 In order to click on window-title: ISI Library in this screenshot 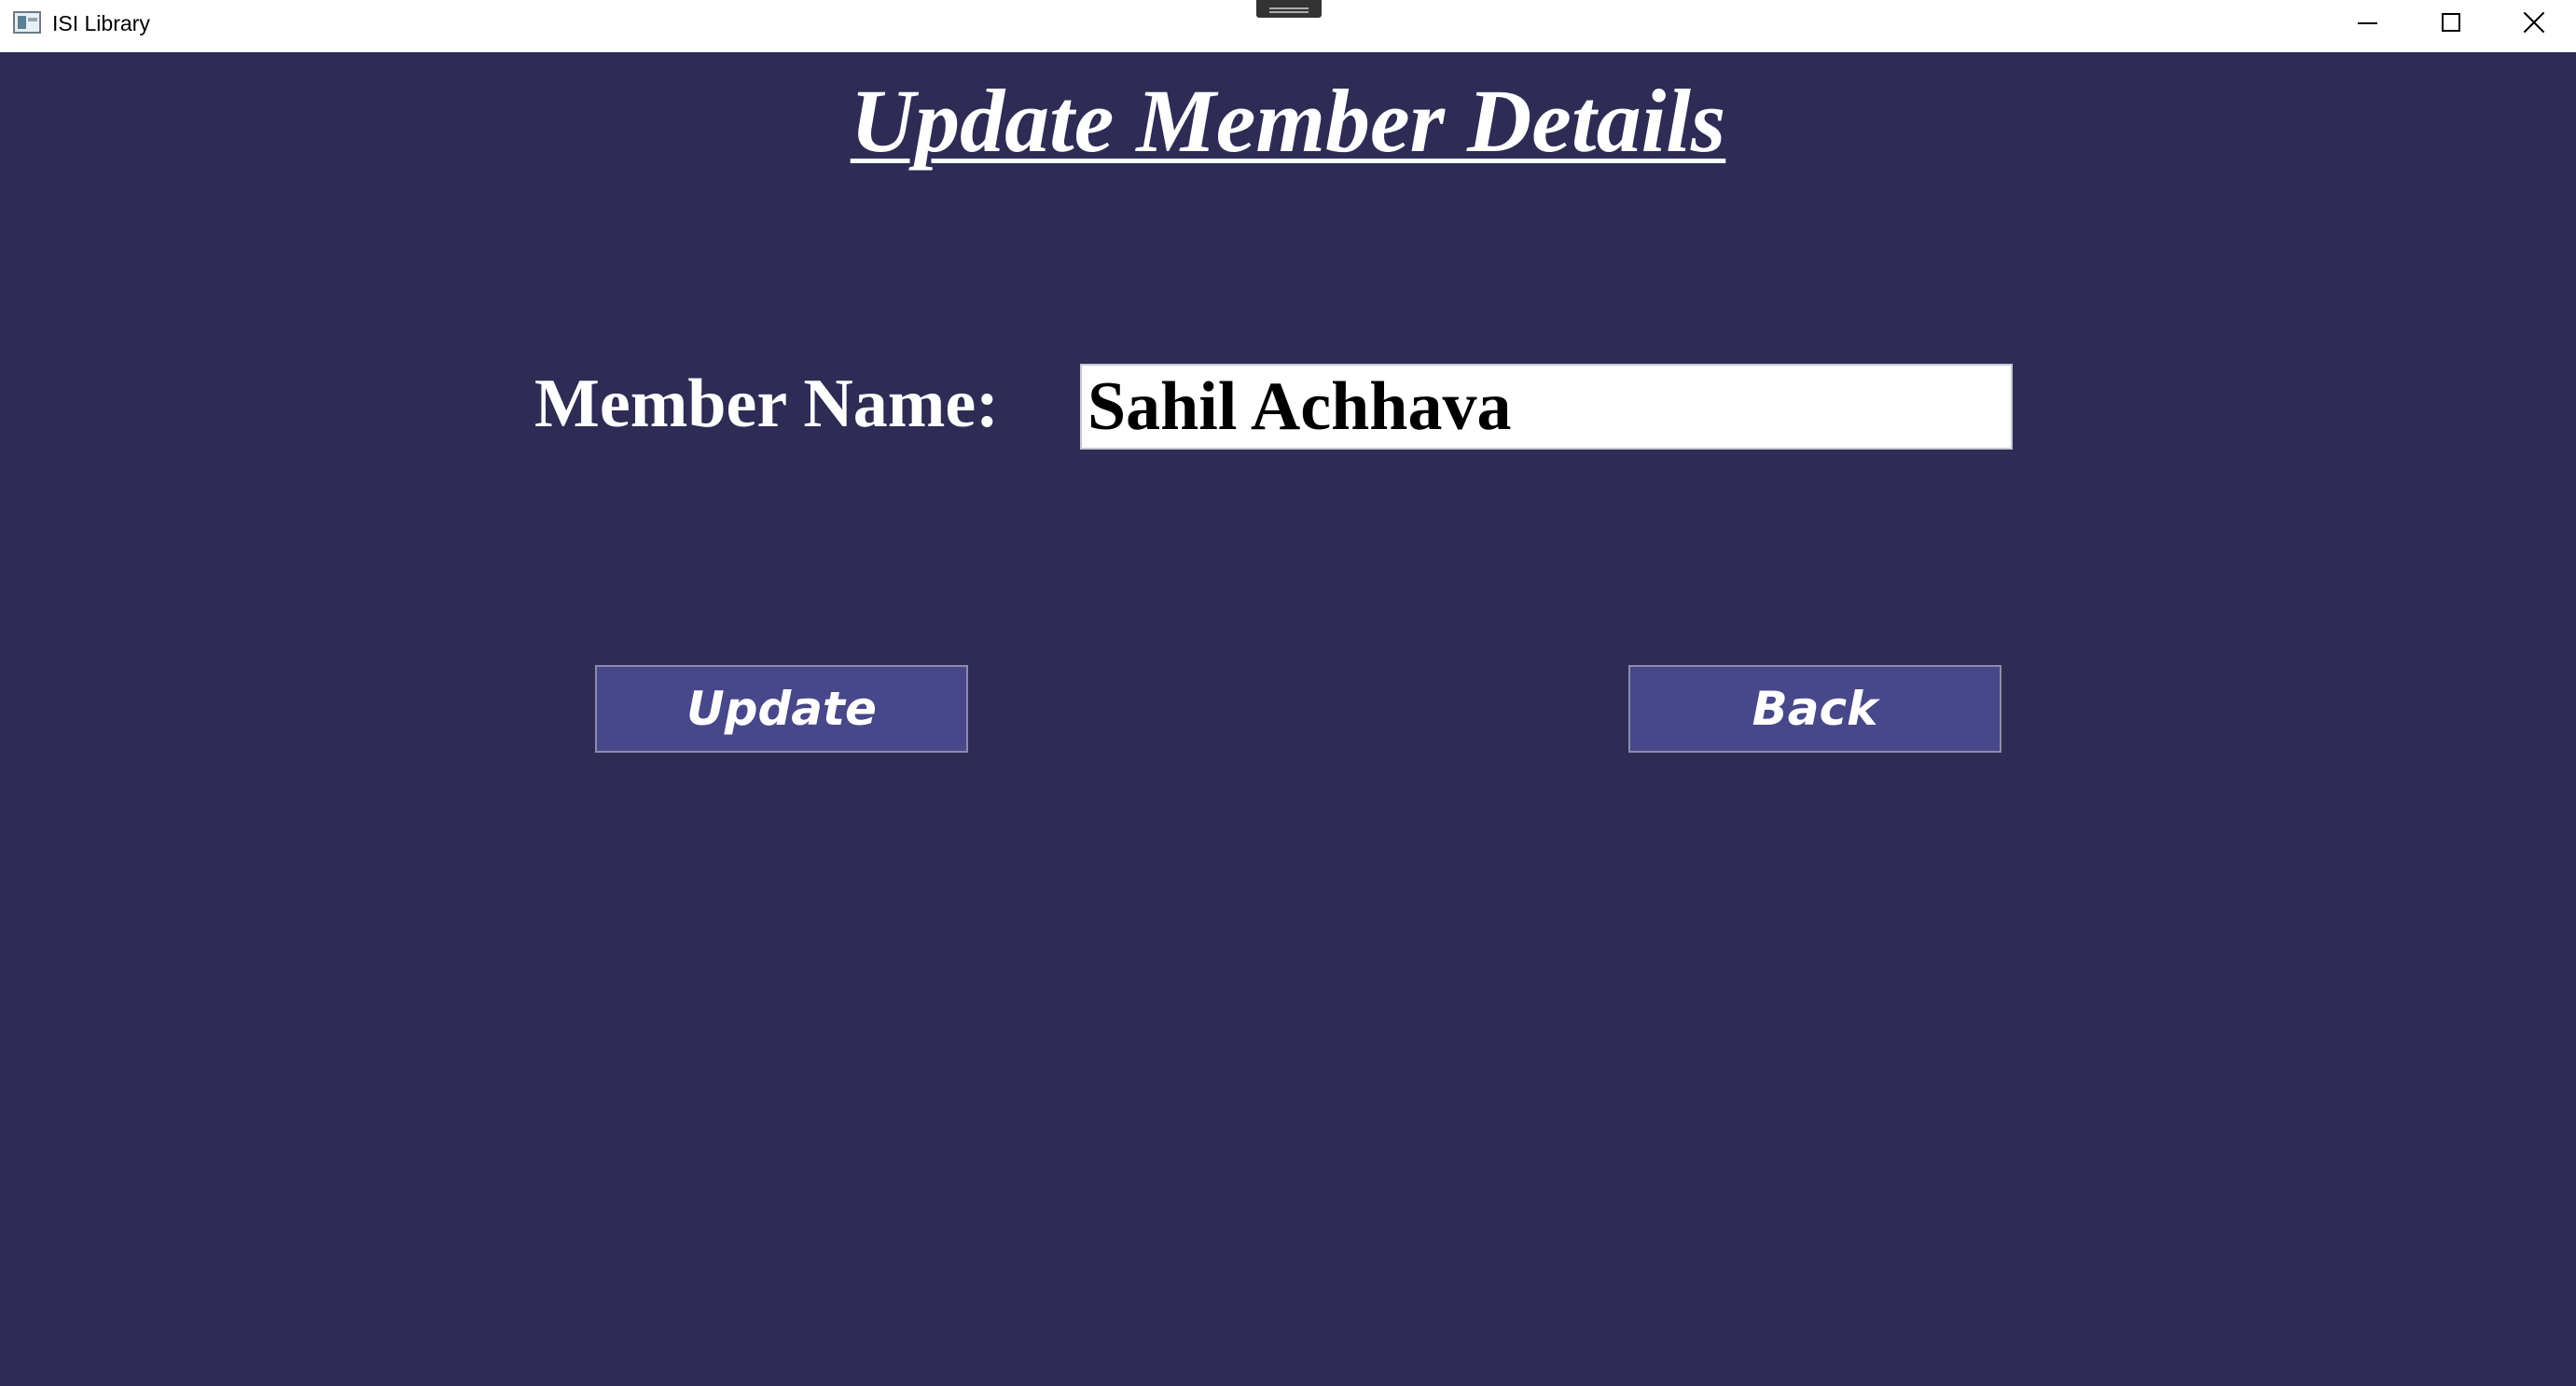, I will do `click(101, 23)`.